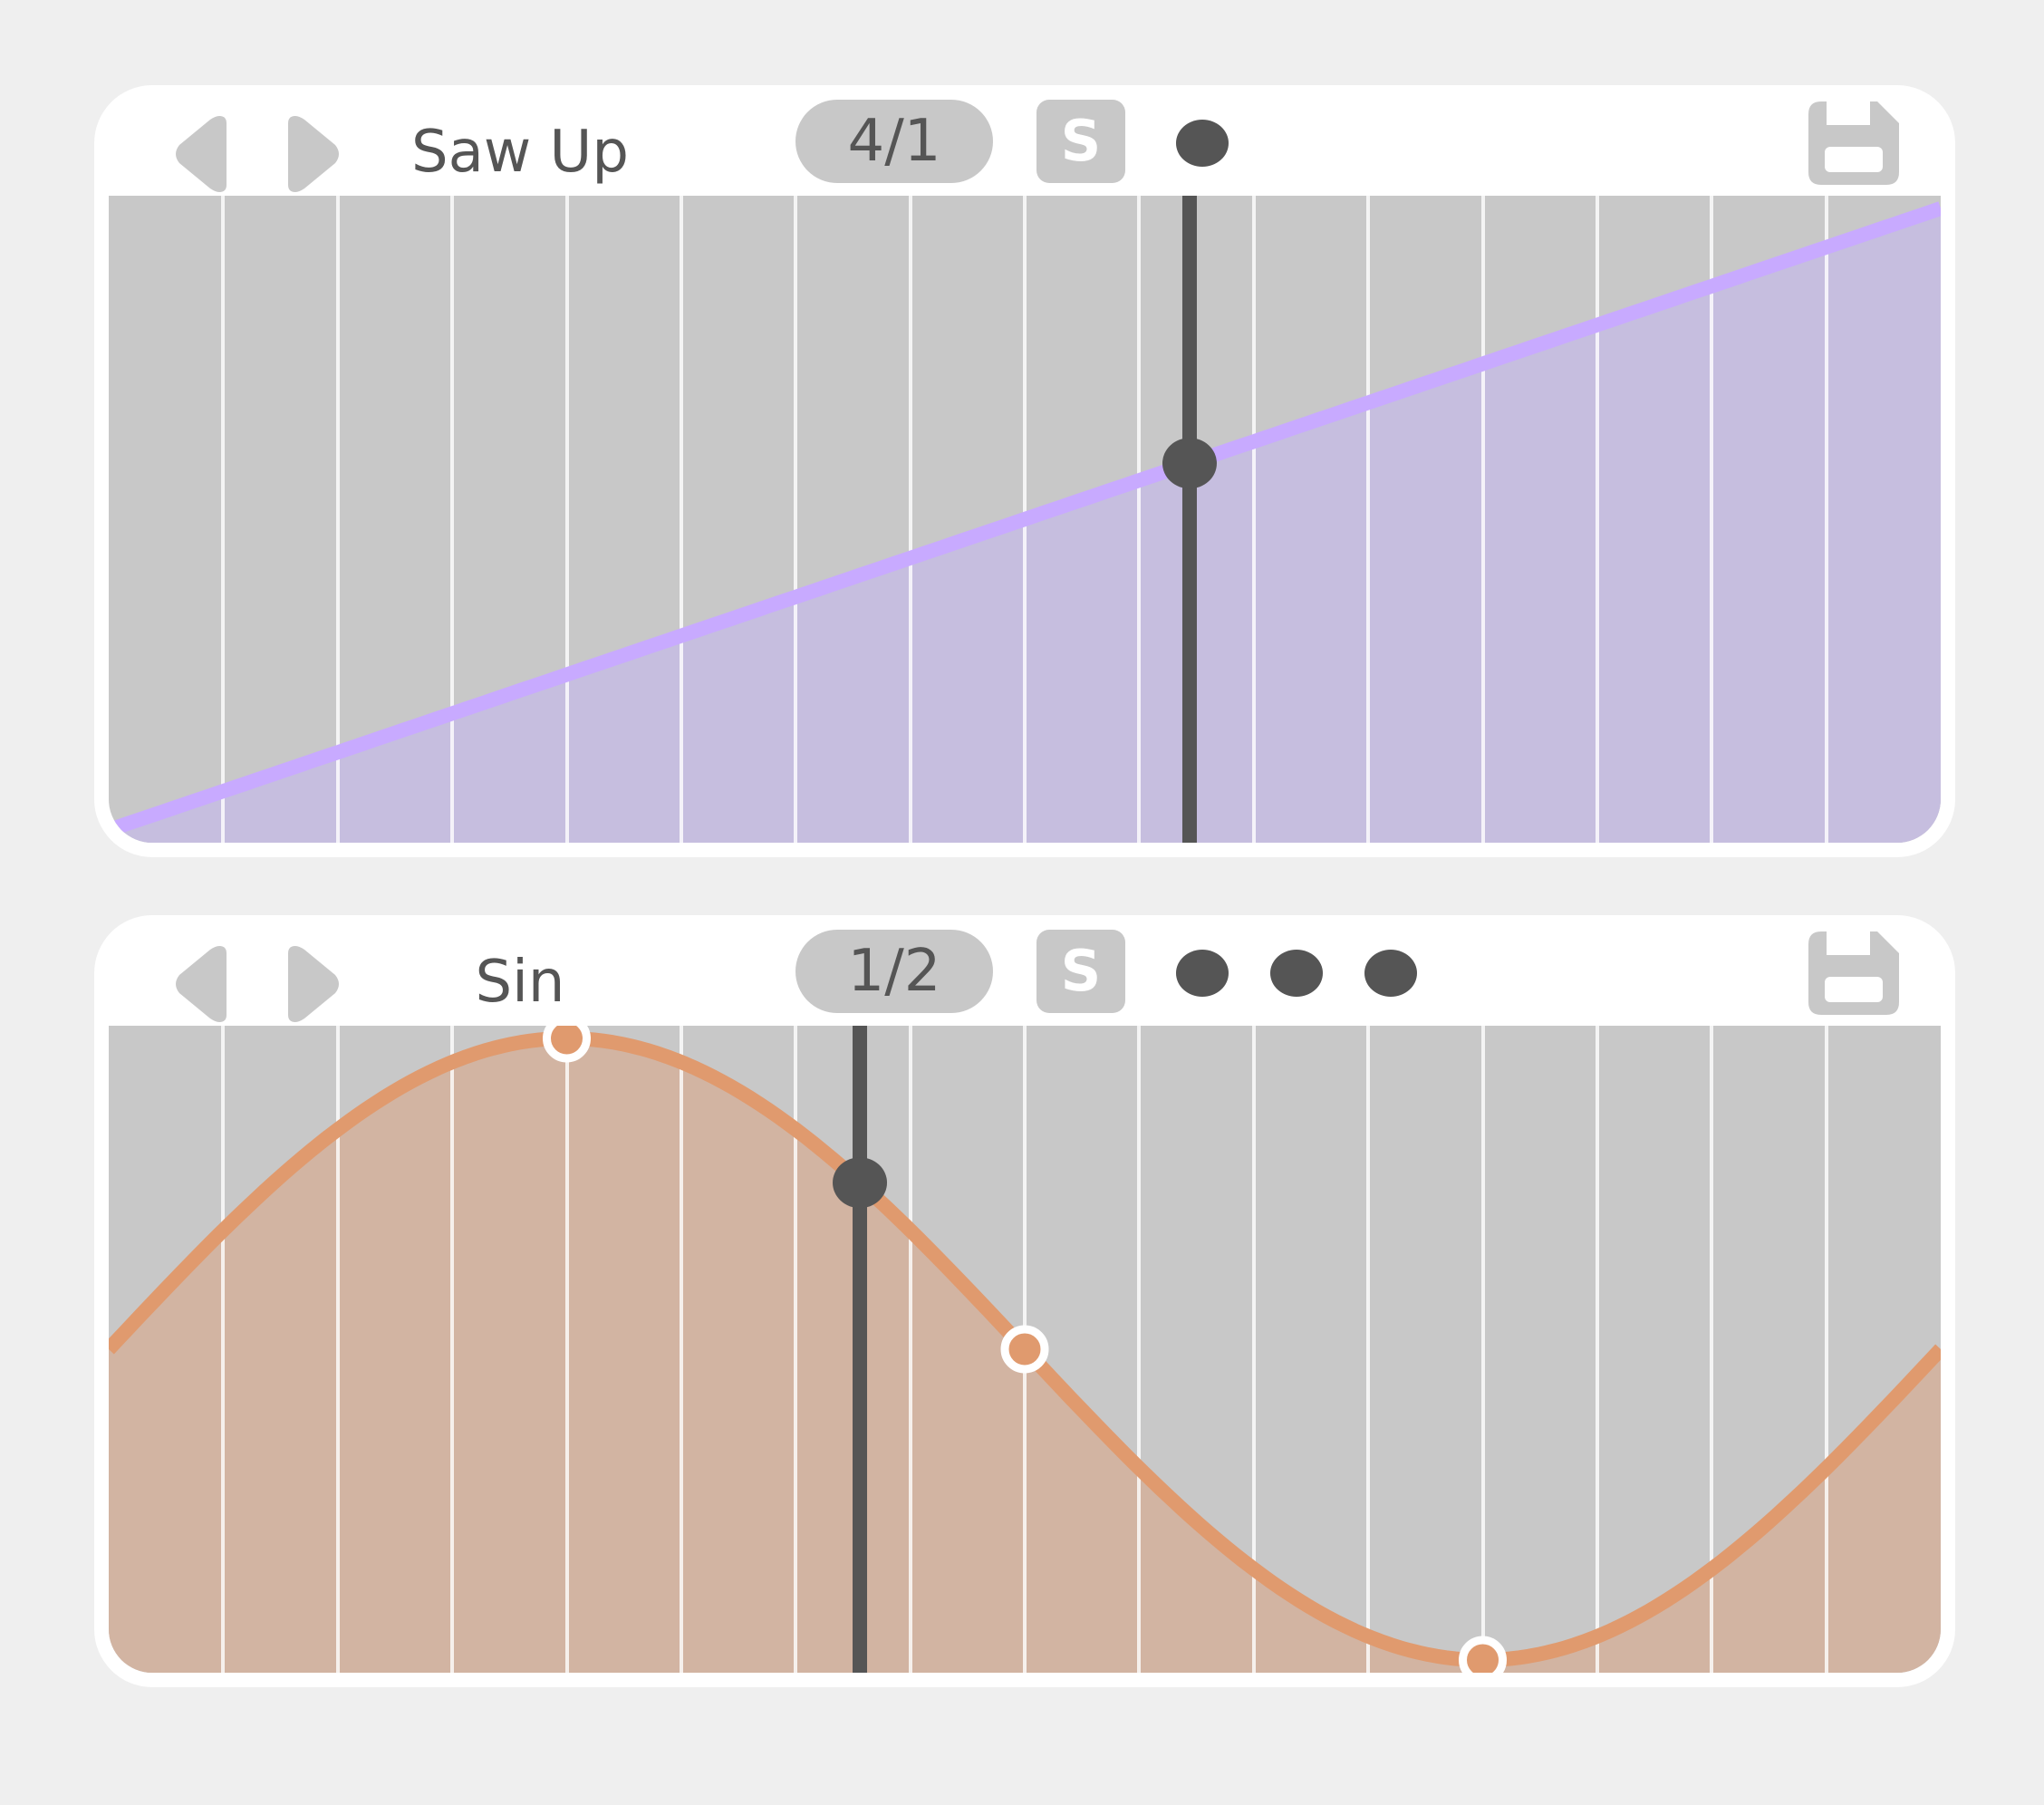 This screenshot has width=2044, height=1805. What do you see at coordinates (520, 983) in the screenshot?
I see `waveform-name: Sin` at bounding box center [520, 983].